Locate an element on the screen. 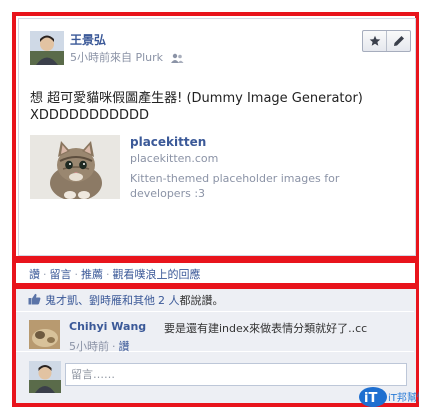 The image size is (423, 413). pencil-icon is located at coordinates (398, 41).